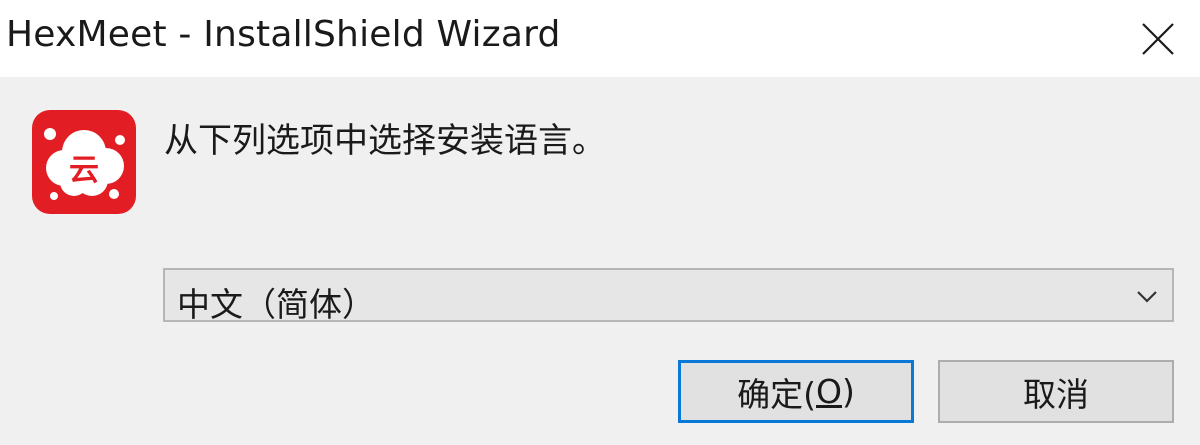 This screenshot has height=445, width=1200. I want to click on ok-button-label-suffix: ), so click(848, 391).